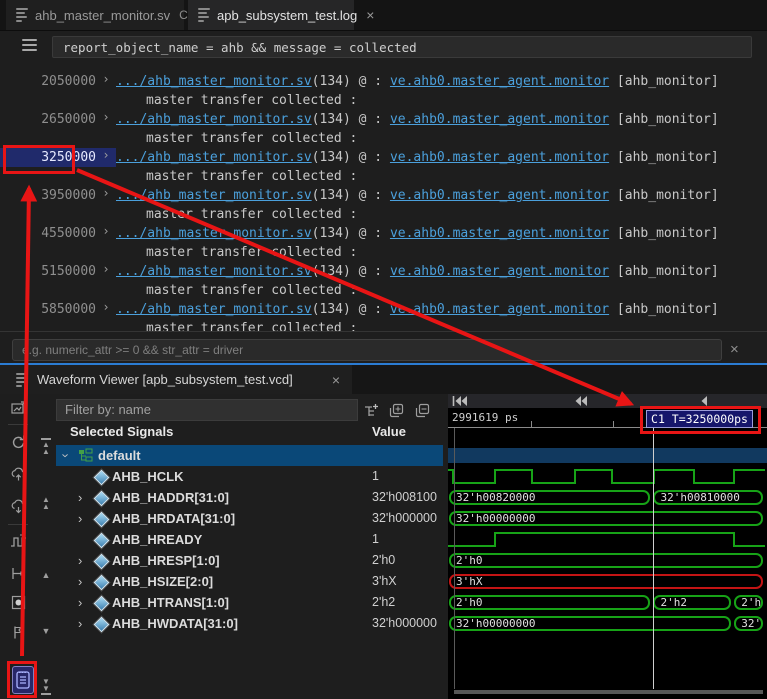  I want to click on scroll-down-icon: ▼, so click(46, 631).